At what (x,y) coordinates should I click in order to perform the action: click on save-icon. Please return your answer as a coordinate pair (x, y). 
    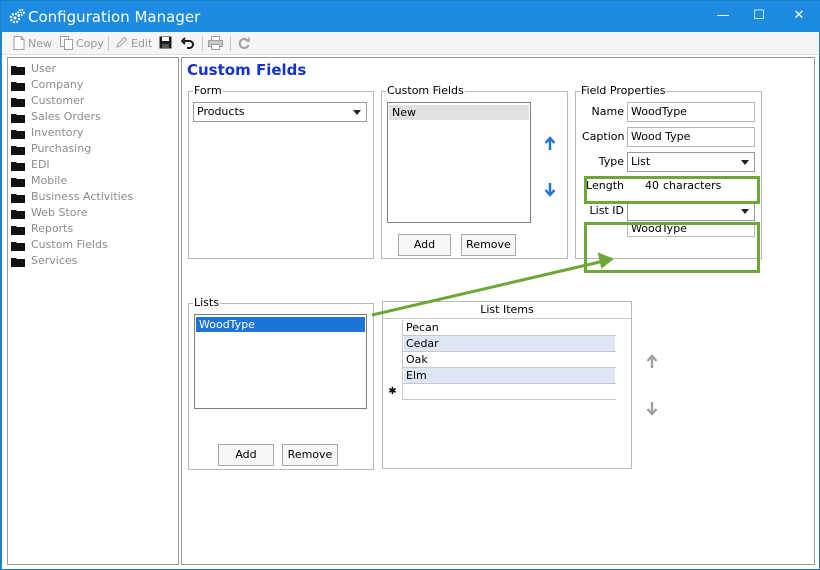
    Looking at the image, I should click on (165, 42).